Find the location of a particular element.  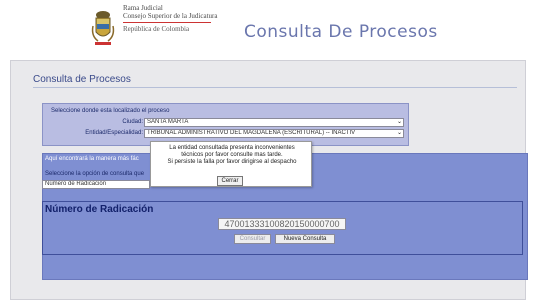

ciudad-value: SANTA MARTA is located at coordinates (168, 122).